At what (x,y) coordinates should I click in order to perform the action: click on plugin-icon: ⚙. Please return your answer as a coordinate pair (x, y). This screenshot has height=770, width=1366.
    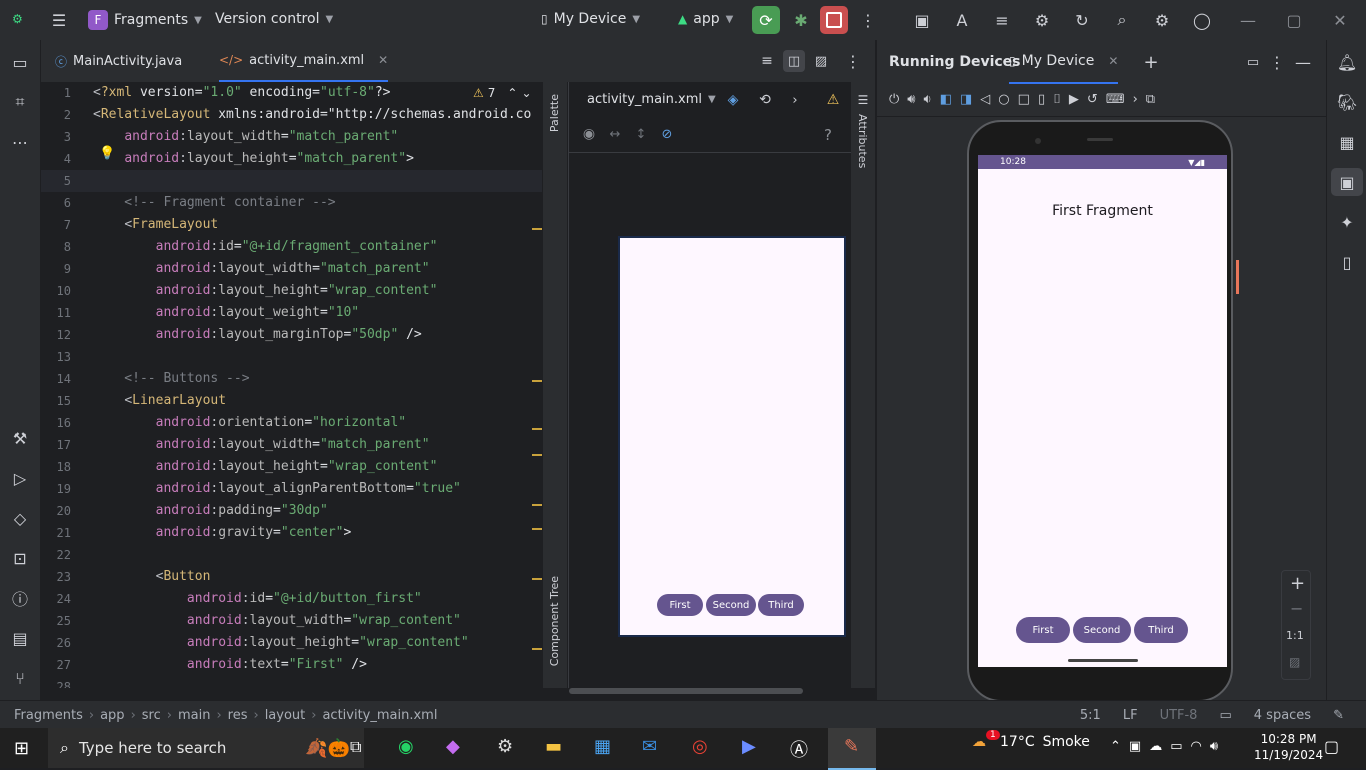
    Looking at the image, I should click on (1042, 20).